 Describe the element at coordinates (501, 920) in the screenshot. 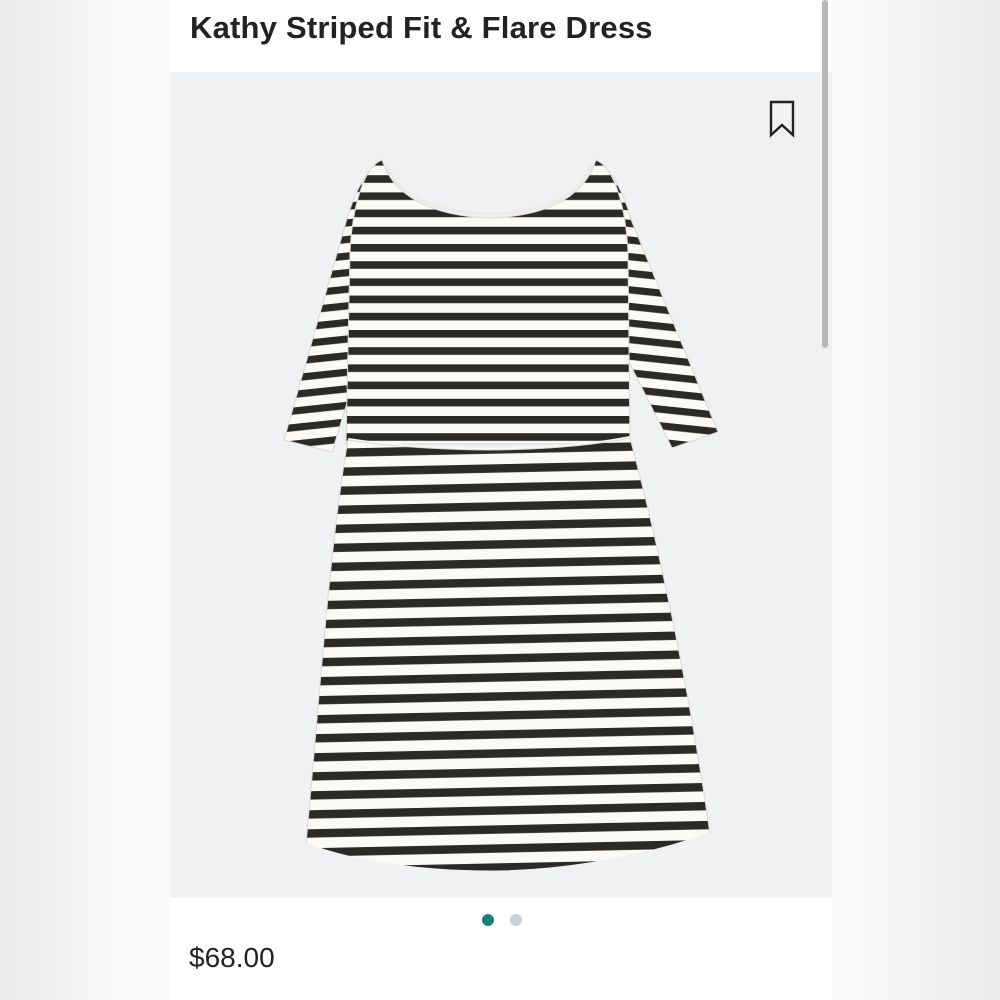

I see `carousel-indicator` at that location.